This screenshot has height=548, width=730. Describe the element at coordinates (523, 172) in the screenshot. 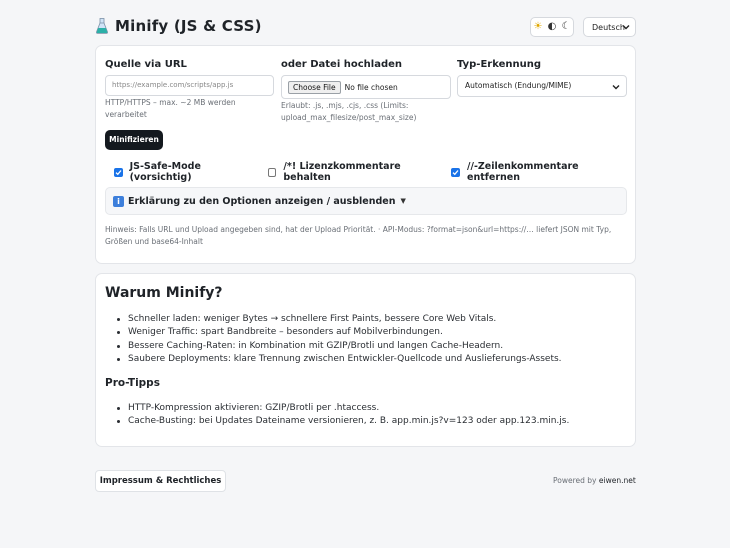

I see `option-label: //-Zeilenkommentare entfernen` at that location.